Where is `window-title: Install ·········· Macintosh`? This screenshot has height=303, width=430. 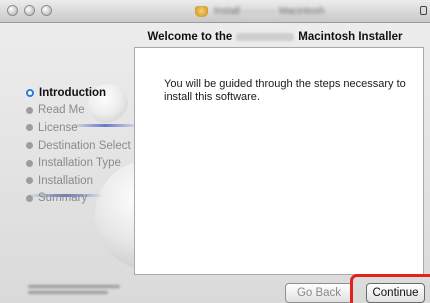
window-title: Install ·········· Macintosh is located at coordinates (260, 11).